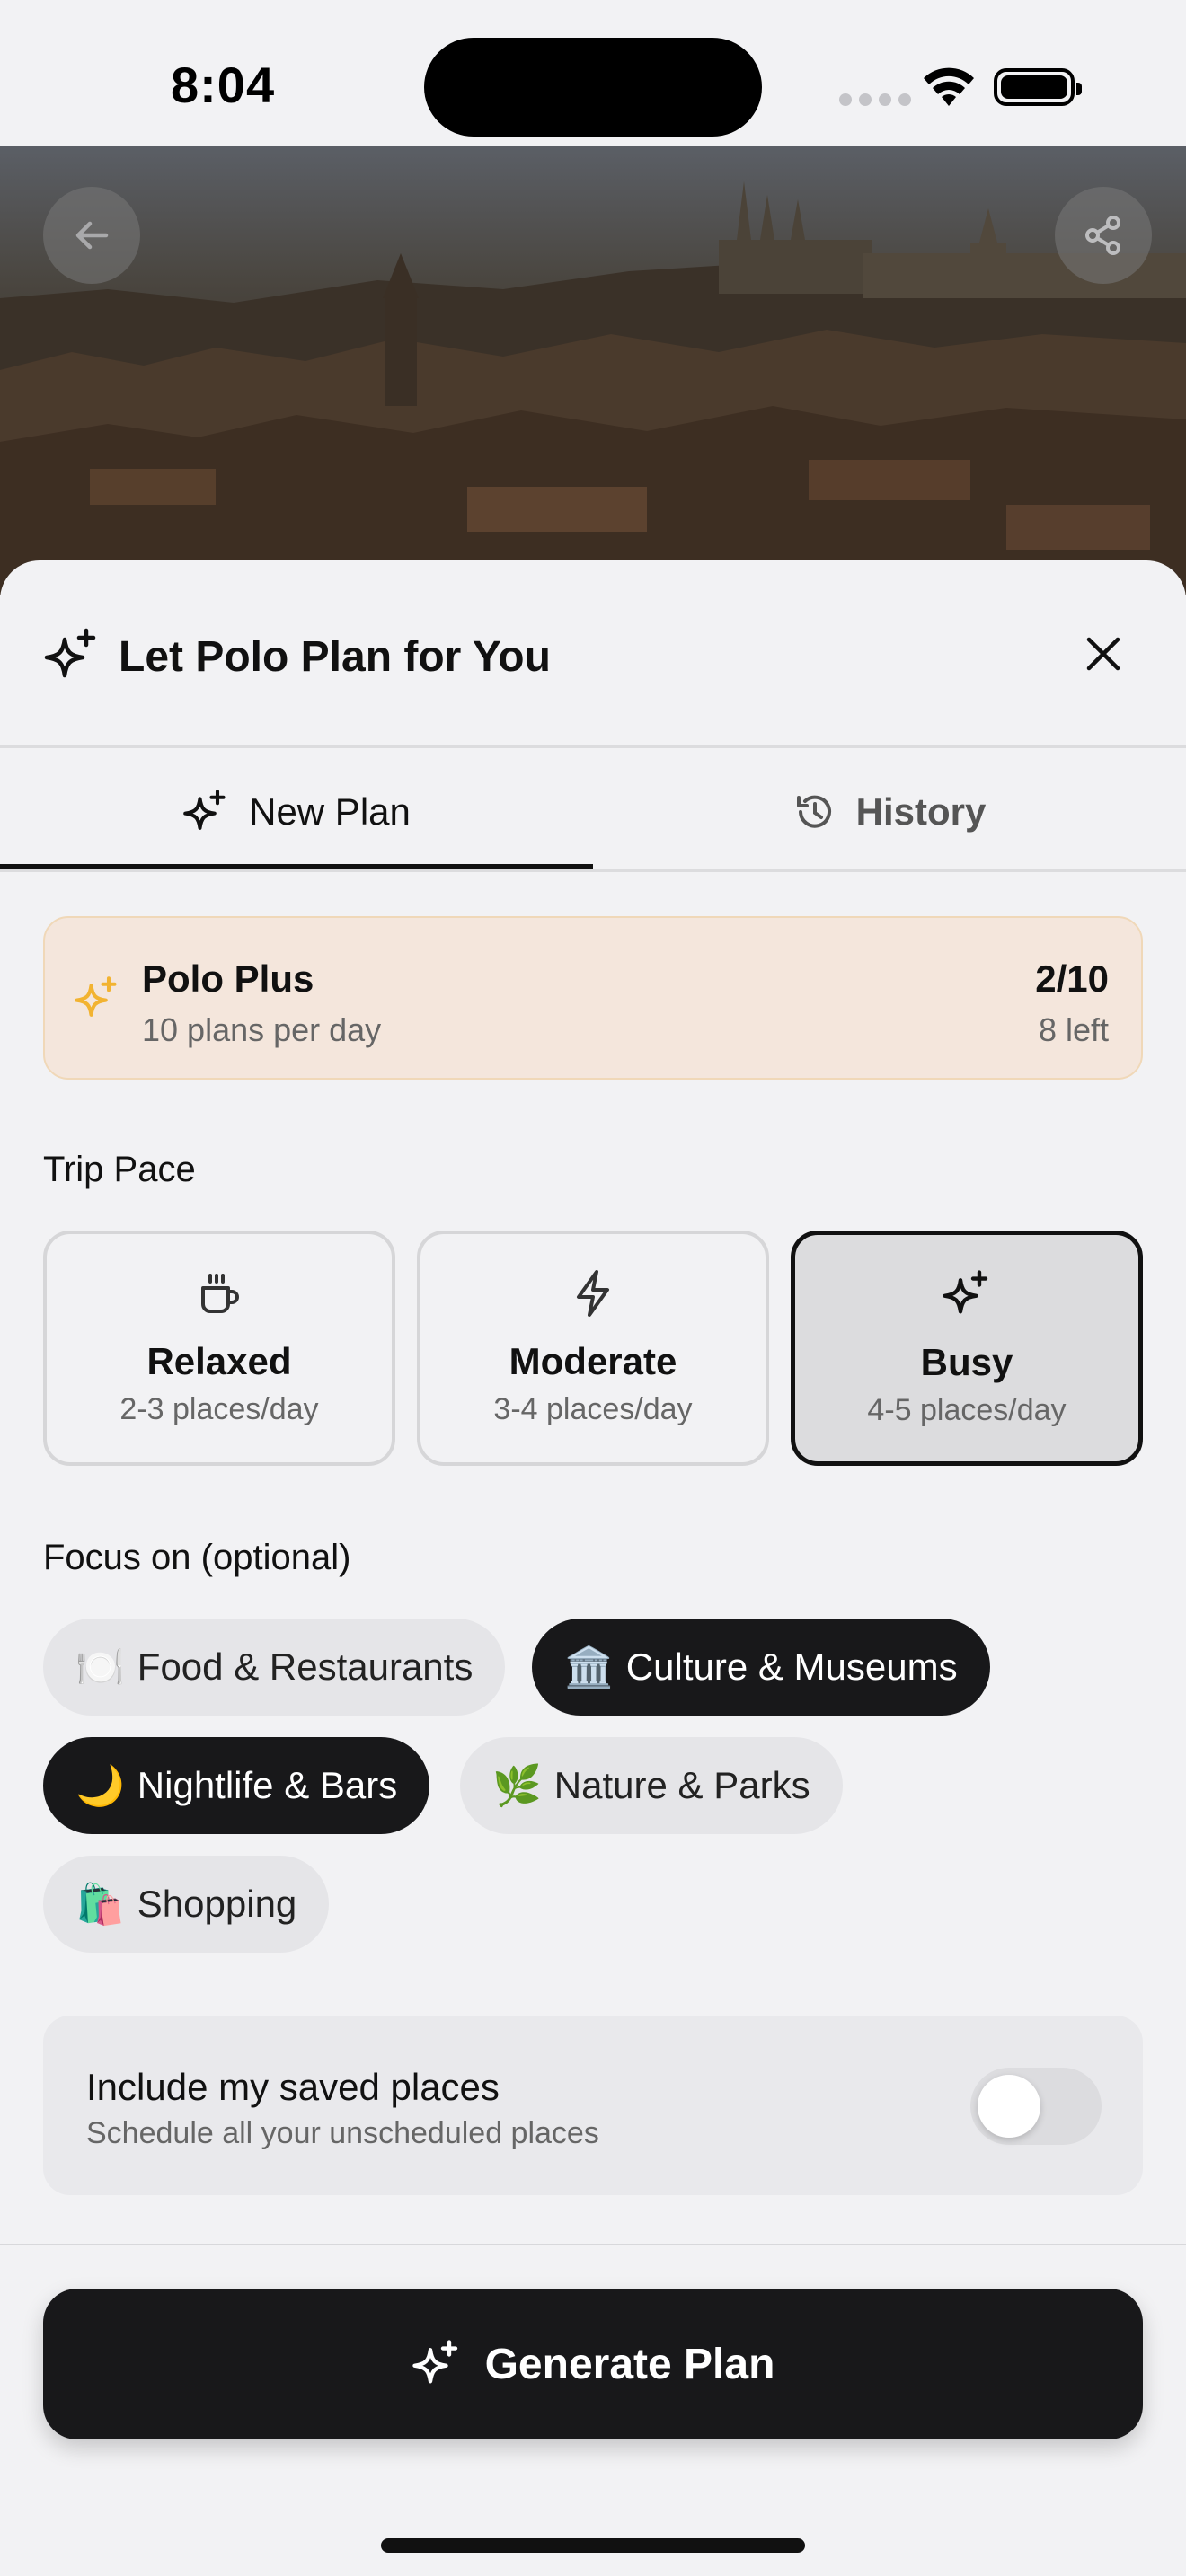 The height and width of the screenshot is (2576, 1186). I want to click on close-icon, so click(1103, 654).